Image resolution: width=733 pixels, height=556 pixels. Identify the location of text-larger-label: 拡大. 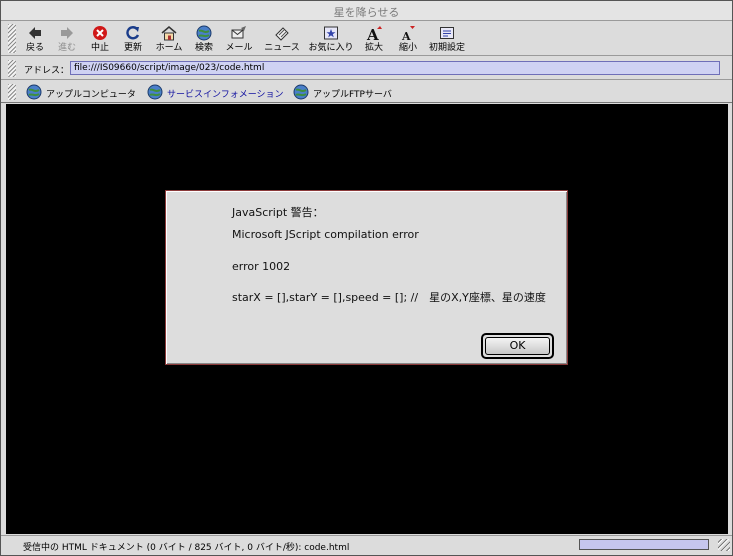
(373, 48).